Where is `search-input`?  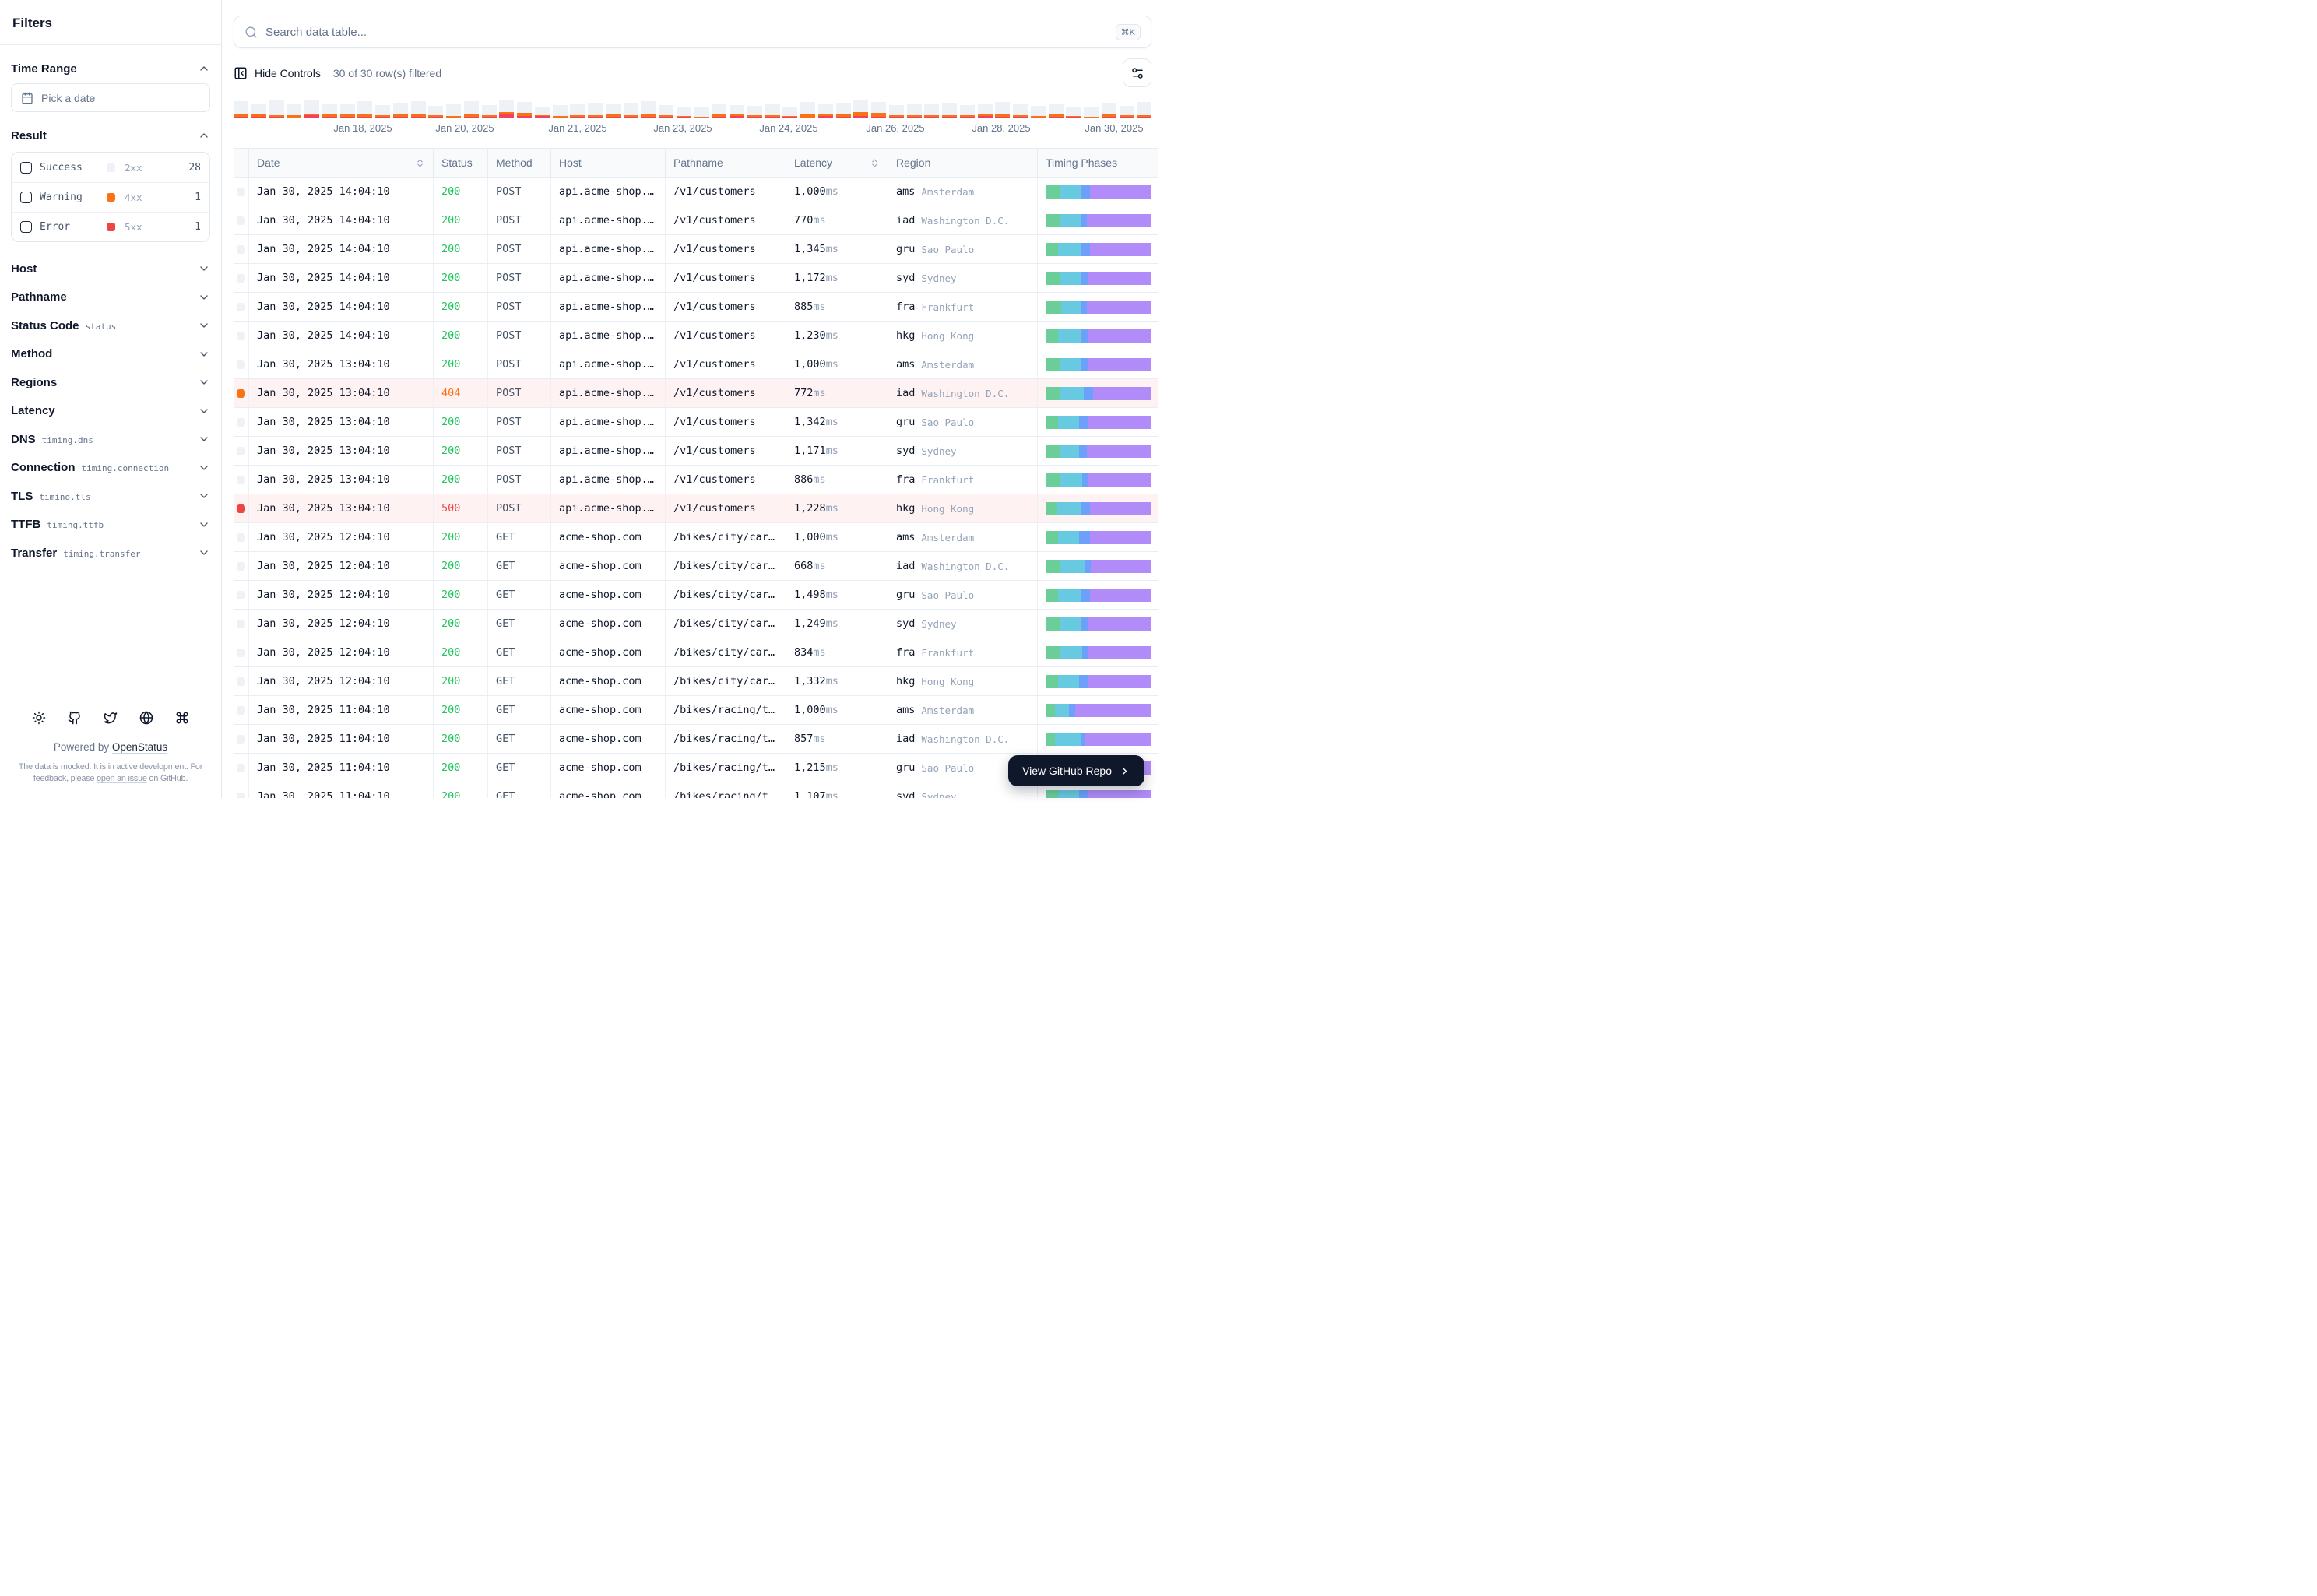 search-input is located at coordinates (686, 32).